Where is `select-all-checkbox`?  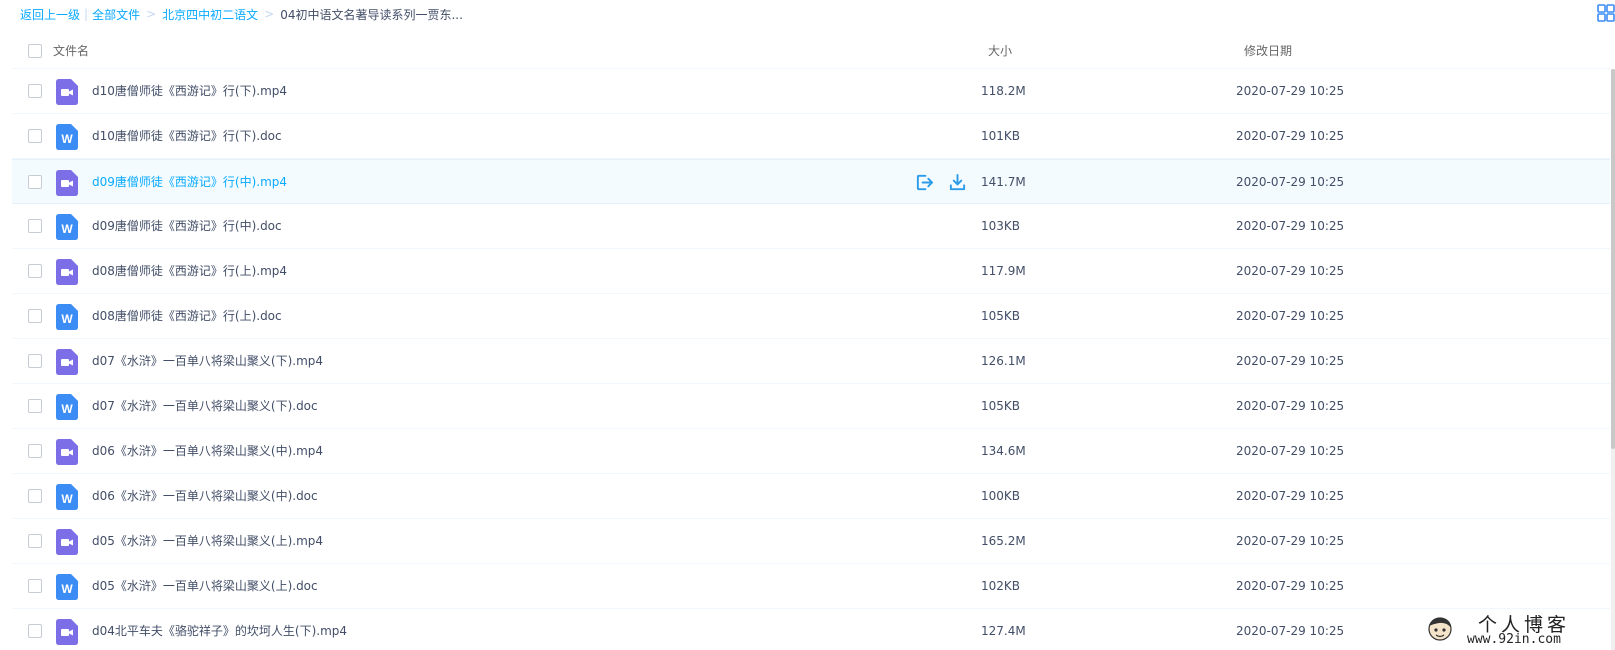 select-all-checkbox is located at coordinates (35, 51).